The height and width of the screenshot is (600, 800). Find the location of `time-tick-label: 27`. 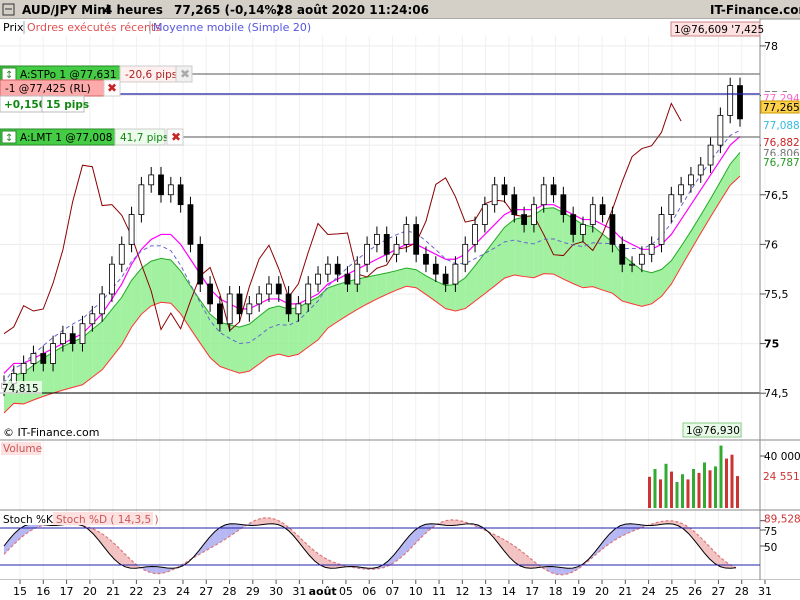

time-tick-label: 27 is located at coordinates (718, 591).